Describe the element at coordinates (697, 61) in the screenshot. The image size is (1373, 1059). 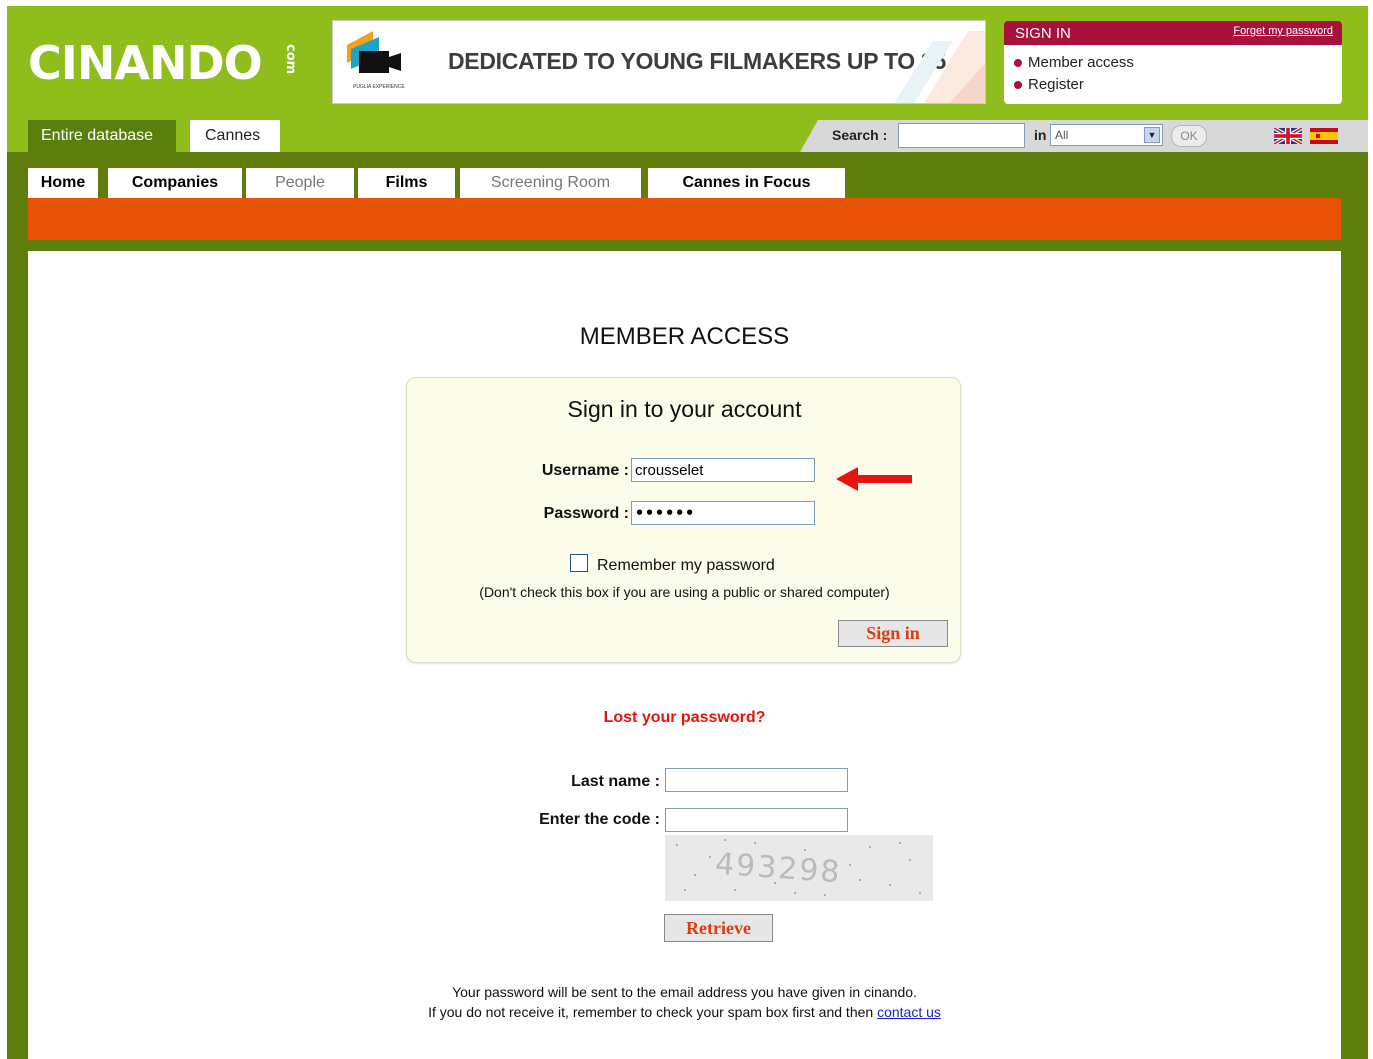
I see `banner-text: DEDICATED TO YOUNG FILMAKERS UP TO 35` at that location.